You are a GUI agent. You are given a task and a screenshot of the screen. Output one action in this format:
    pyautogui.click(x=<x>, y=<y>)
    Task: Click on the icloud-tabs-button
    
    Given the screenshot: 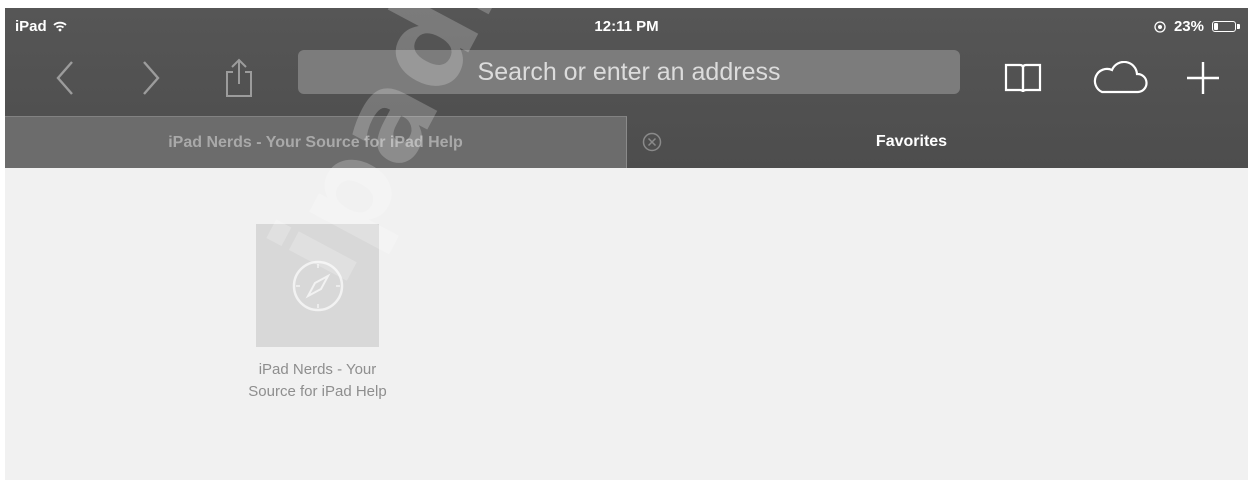 What is the action you would take?
    pyautogui.click(x=1120, y=78)
    